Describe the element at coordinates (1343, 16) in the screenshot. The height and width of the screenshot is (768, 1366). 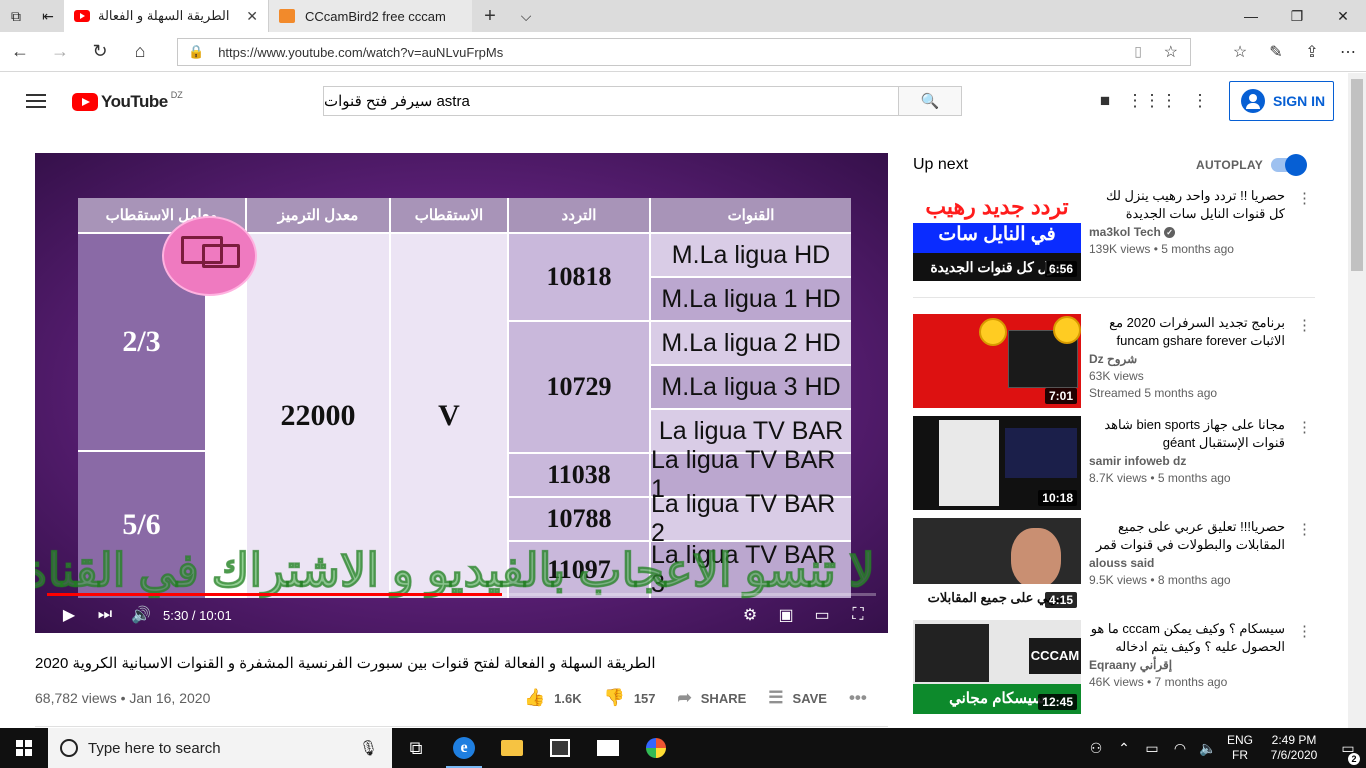
I see `close-window-icon: ✕` at that location.